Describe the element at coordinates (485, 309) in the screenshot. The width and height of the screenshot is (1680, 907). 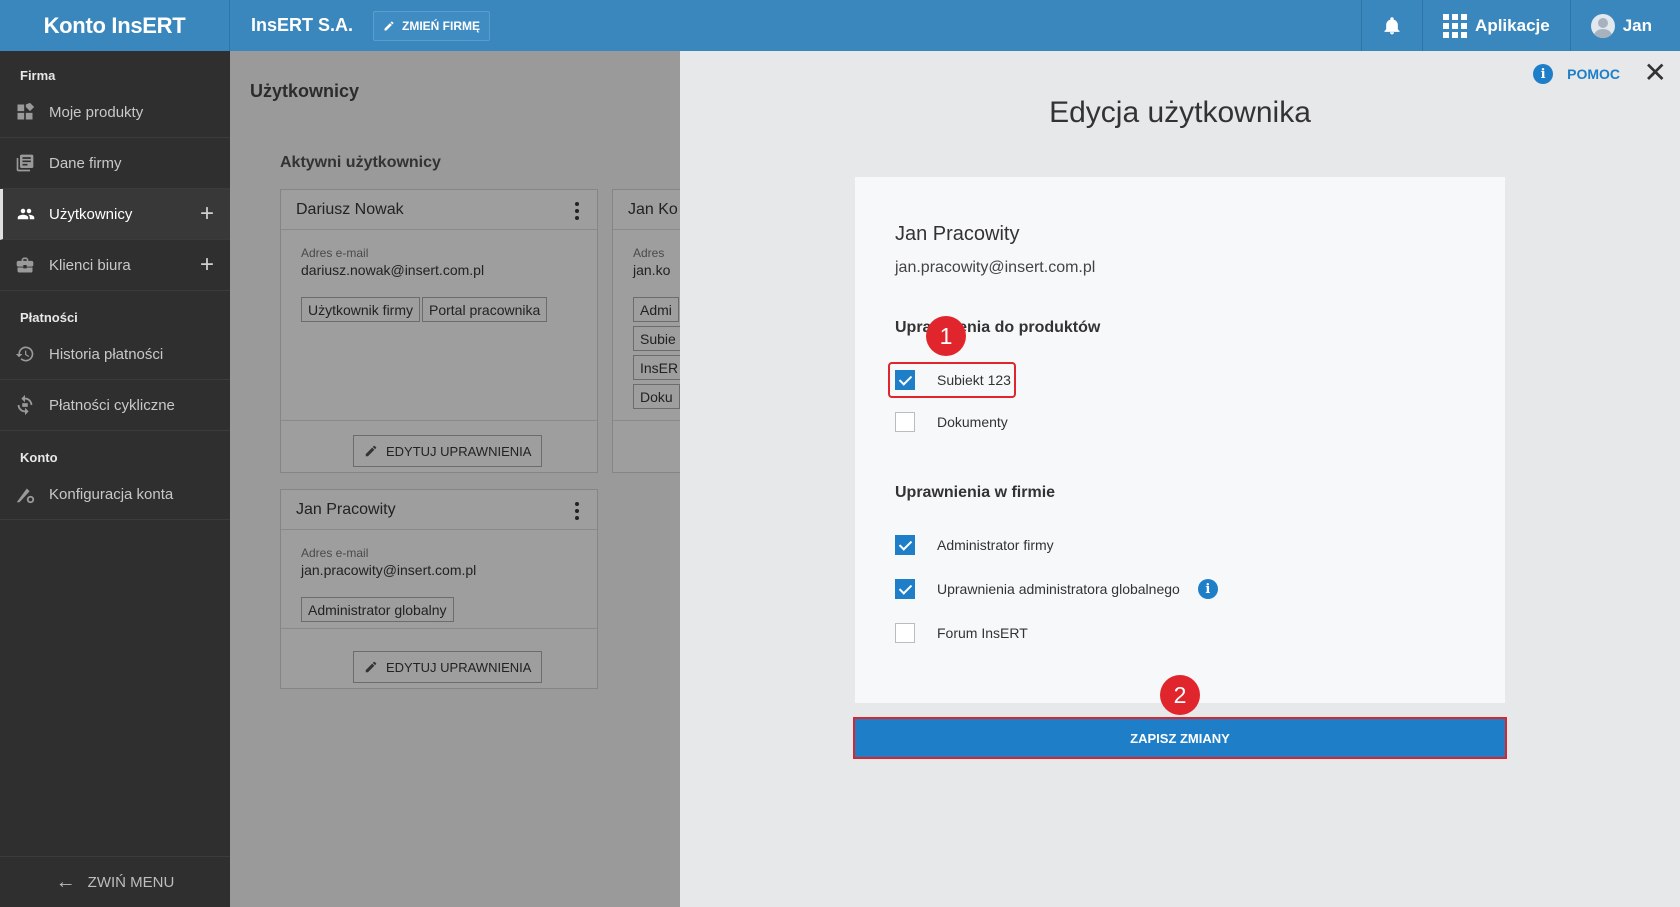
I see `role-tag: Portal pracownika` at that location.